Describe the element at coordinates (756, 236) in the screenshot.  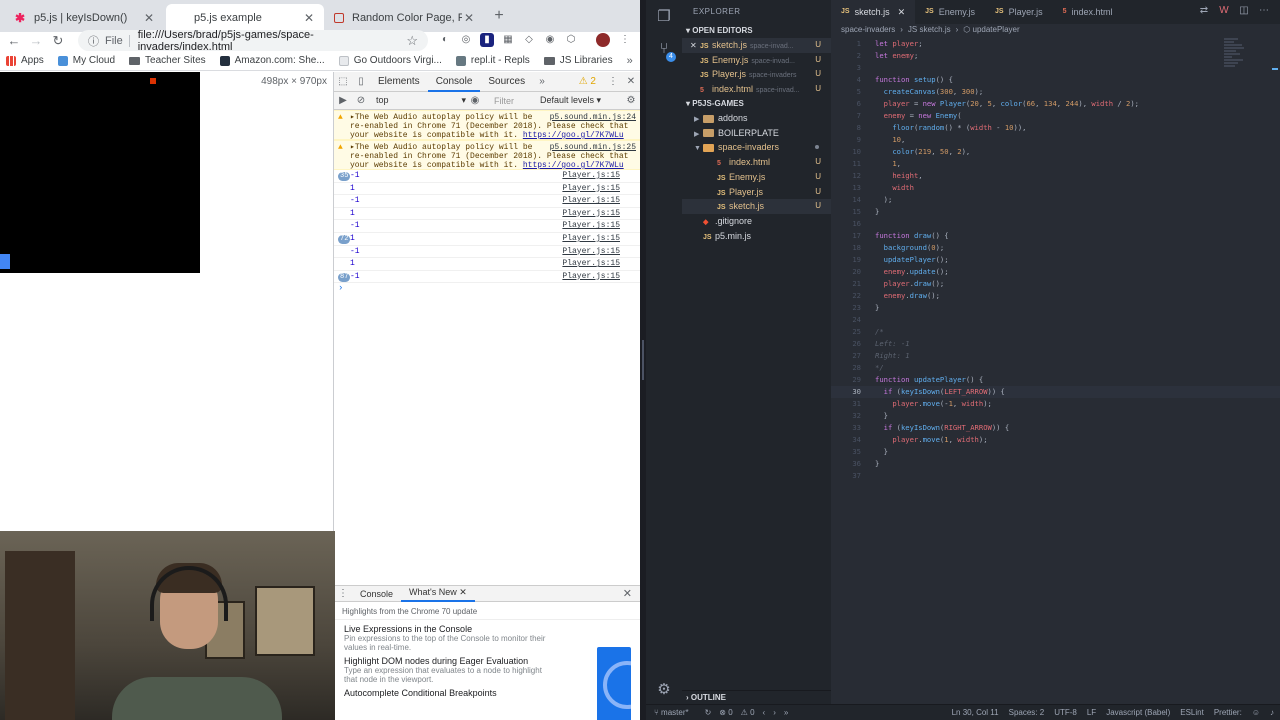
I see `file-tree-item: JS p5.min.js` at that location.